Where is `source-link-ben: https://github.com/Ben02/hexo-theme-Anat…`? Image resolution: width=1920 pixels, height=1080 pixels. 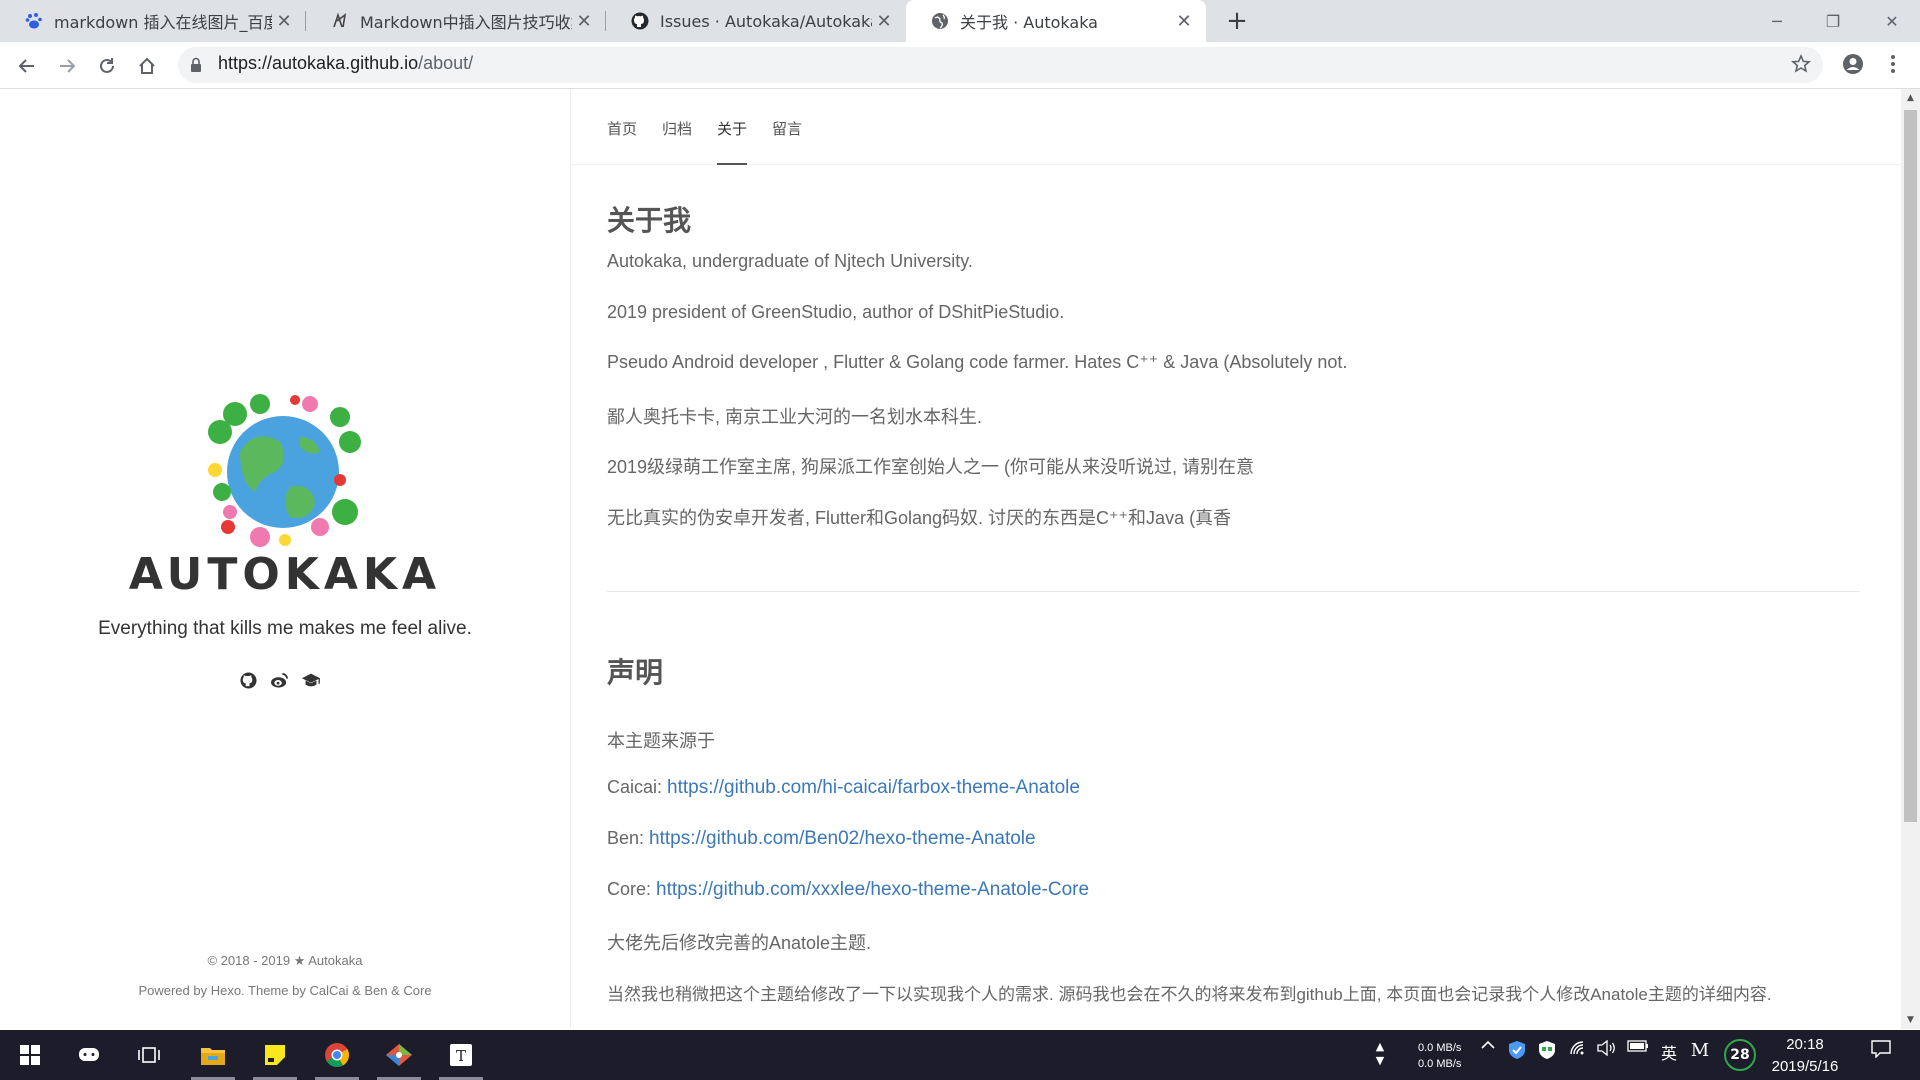
source-link-ben: https://github.com/Ben02/hexo-theme-Anat… is located at coordinates (842, 838).